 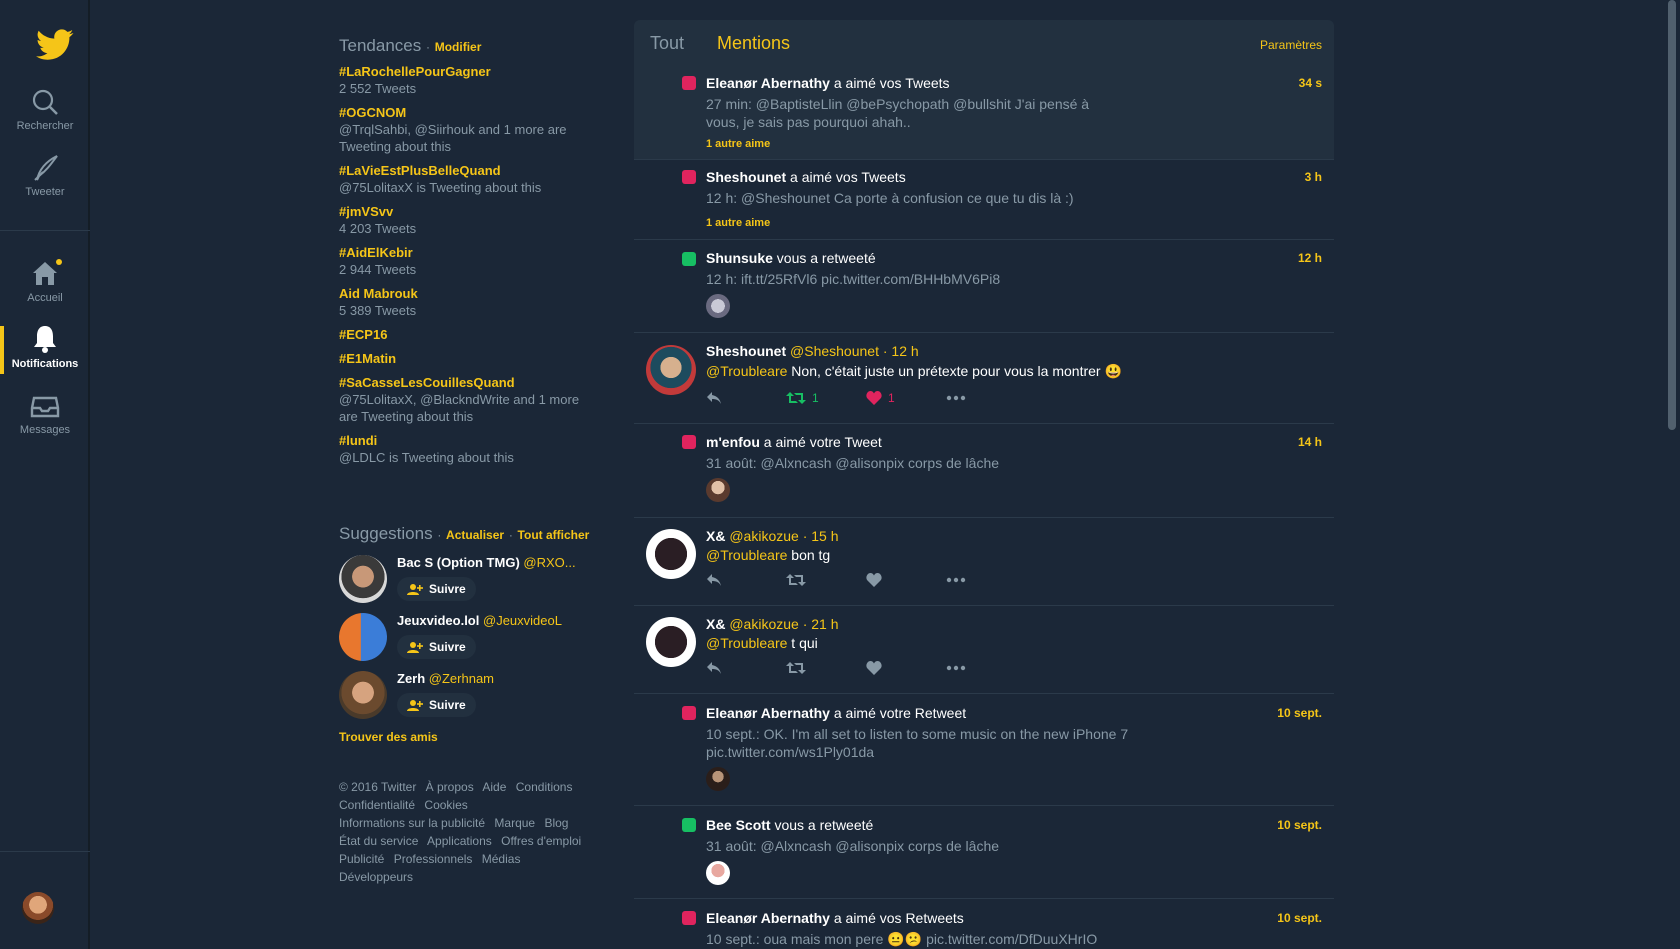 I want to click on trend-name: #ECP16, so click(x=469, y=334).